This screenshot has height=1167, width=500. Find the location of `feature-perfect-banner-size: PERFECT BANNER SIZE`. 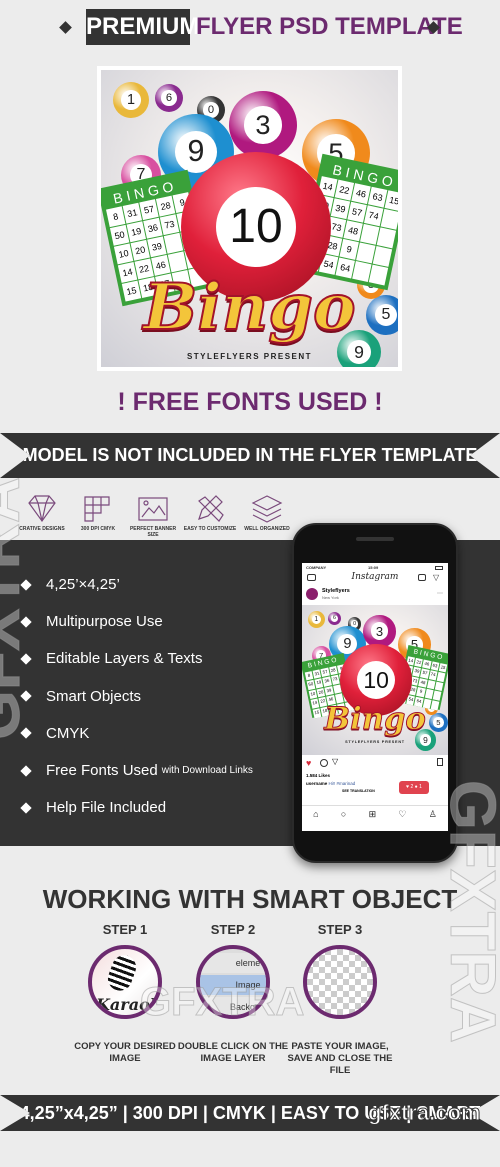

feature-perfect-banner-size: PERFECT BANNER SIZE is located at coordinates (153, 514).